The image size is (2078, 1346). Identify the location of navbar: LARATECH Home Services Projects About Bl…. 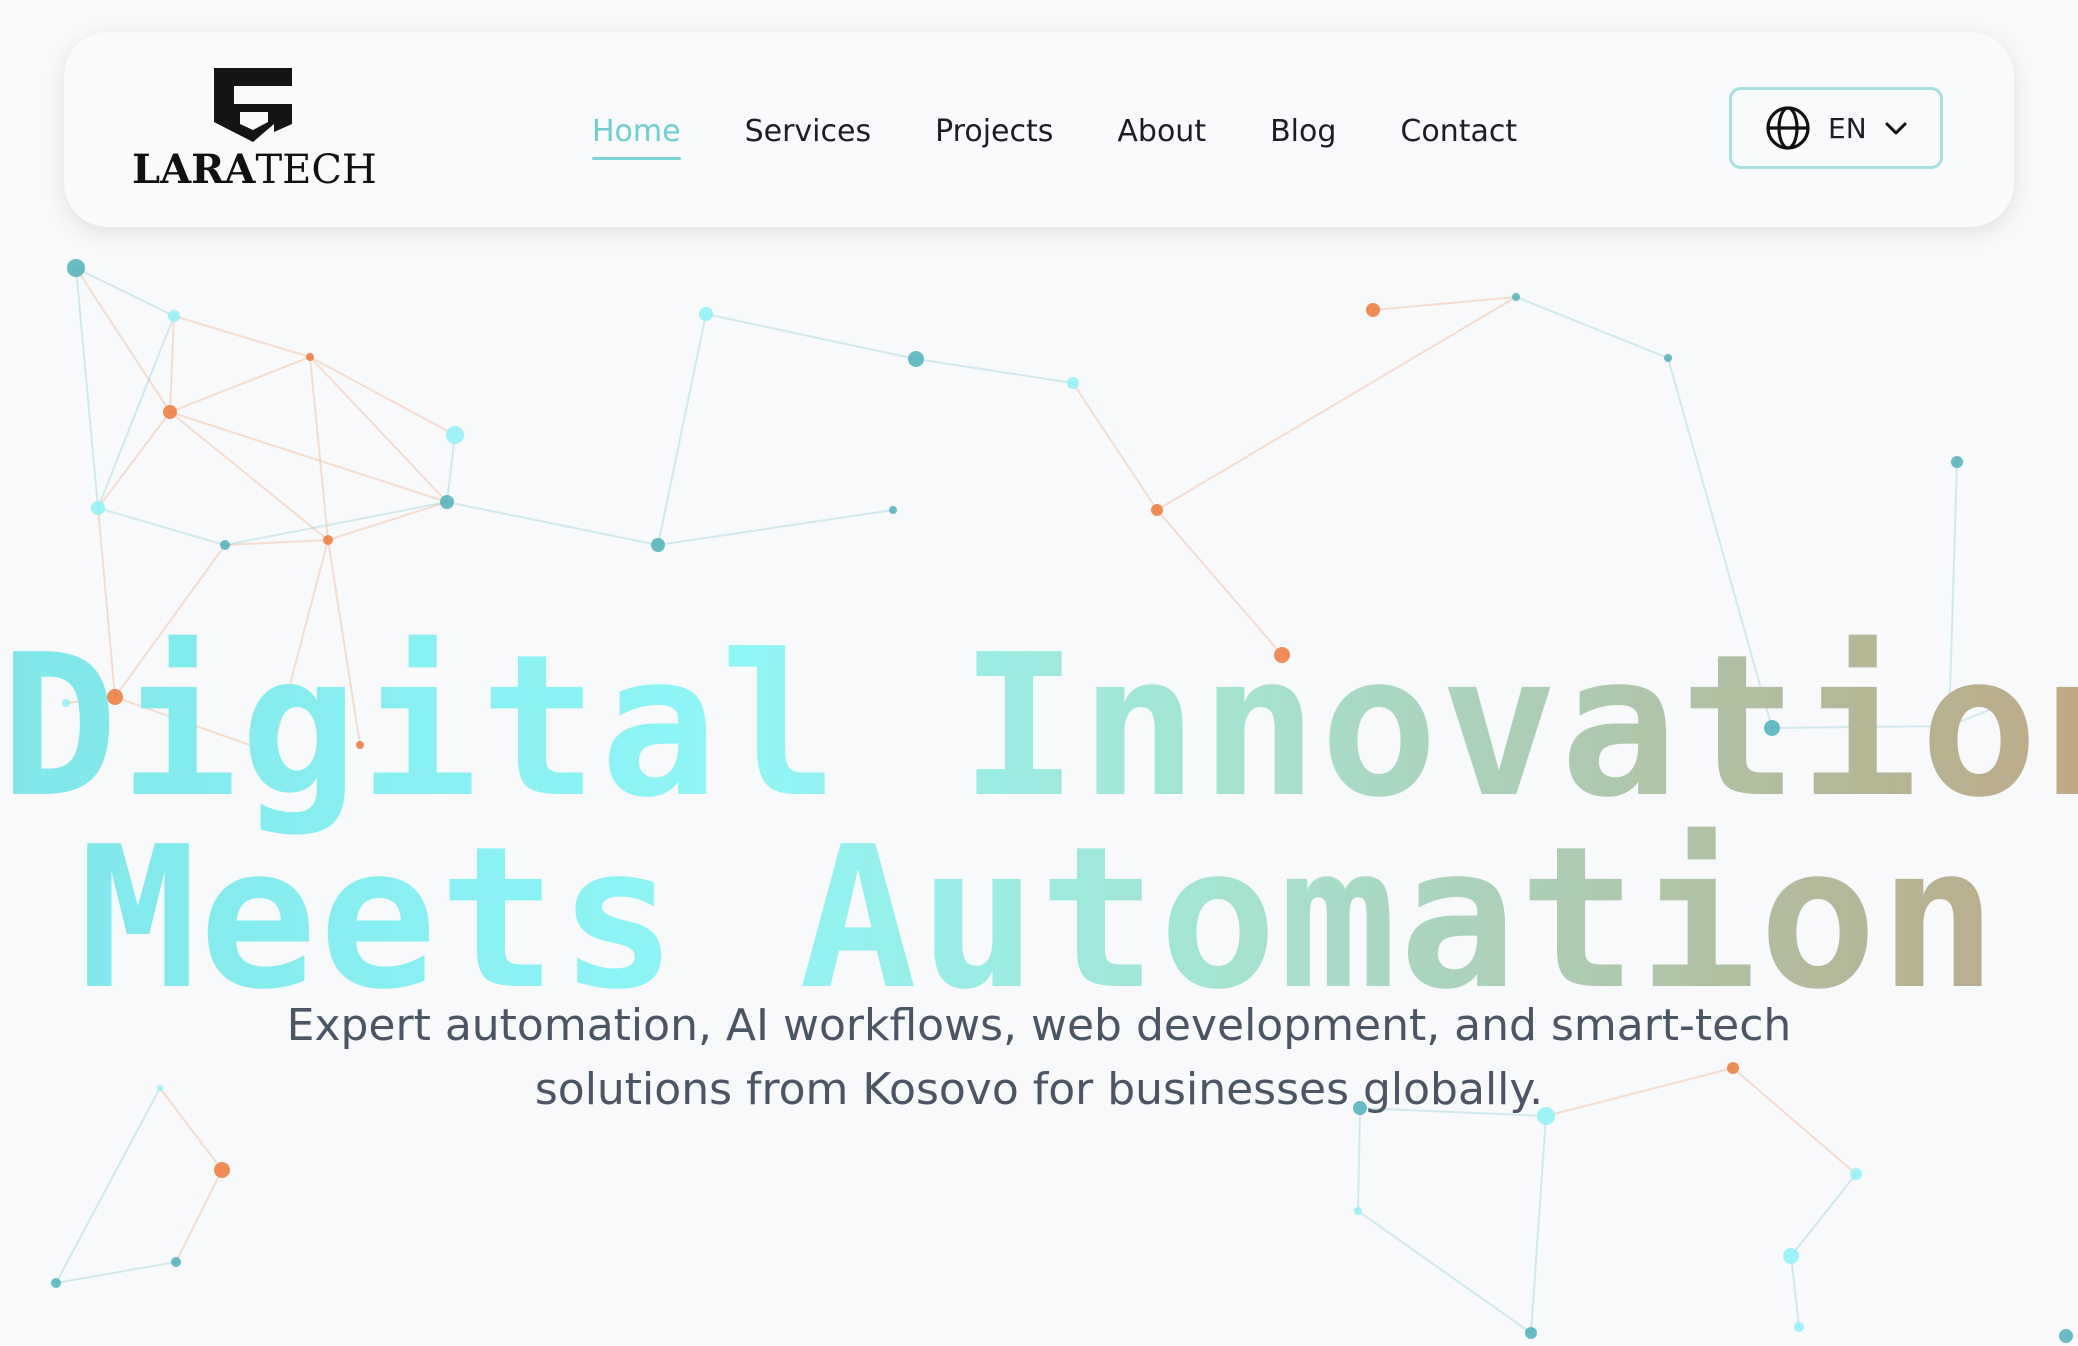
(1039, 129).